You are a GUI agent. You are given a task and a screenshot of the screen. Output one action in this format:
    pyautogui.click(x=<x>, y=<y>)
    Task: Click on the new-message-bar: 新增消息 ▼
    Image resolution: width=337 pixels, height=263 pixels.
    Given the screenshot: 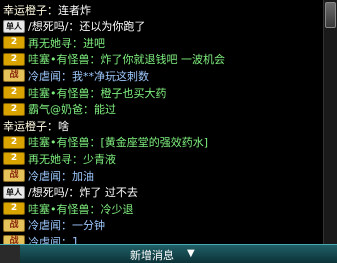 What is the action you would take?
    pyautogui.click(x=168, y=253)
    